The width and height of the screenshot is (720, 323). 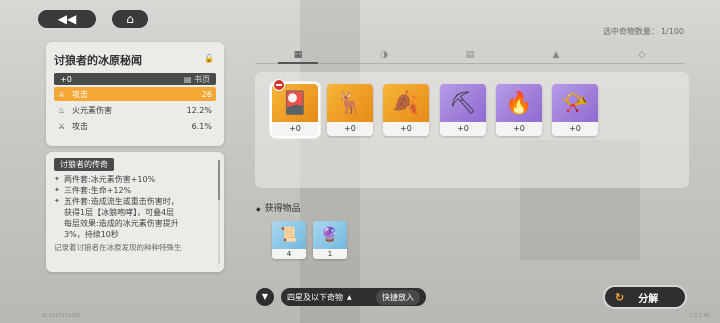 I want to click on leaf-icon: ◑, so click(x=384, y=54).